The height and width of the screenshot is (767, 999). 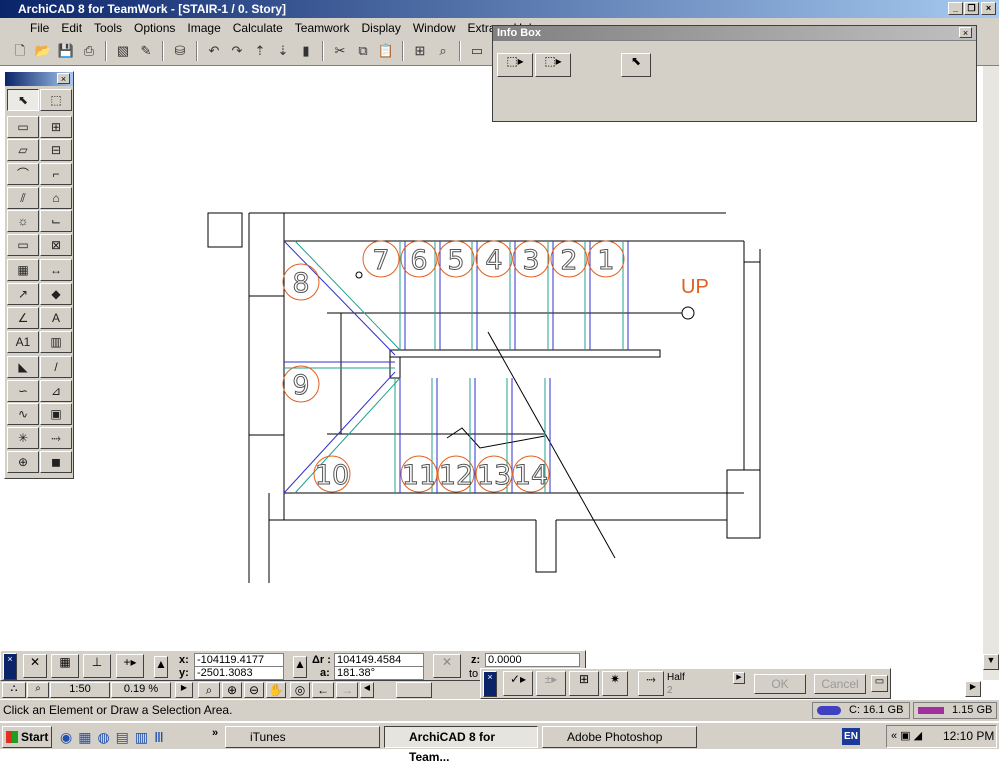 What do you see at coordinates (991, 373) in the screenshot?
I see `vertical-scrollbar: ▼` at bounding box center [991, 373].